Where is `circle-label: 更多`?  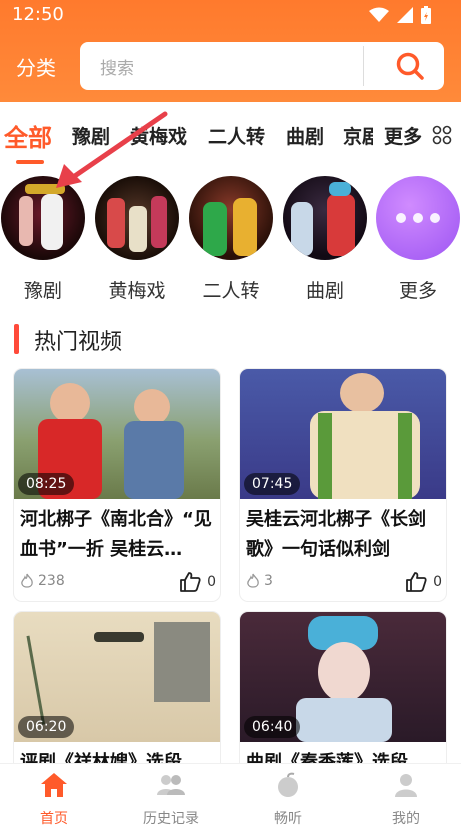 circle-label: 更多 is located at coordinates (417, 291).